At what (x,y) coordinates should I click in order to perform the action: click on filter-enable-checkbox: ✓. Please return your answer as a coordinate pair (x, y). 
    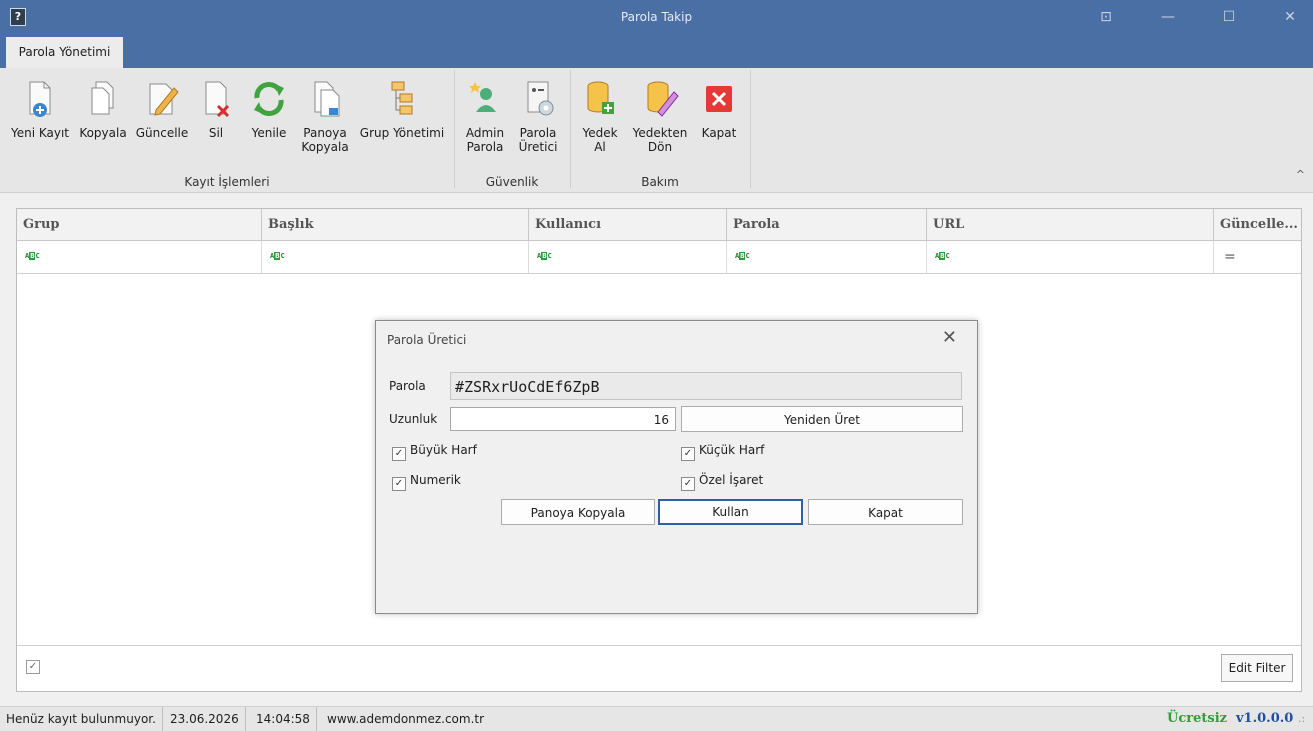
    Looking at the image, I should click on (33, 667).